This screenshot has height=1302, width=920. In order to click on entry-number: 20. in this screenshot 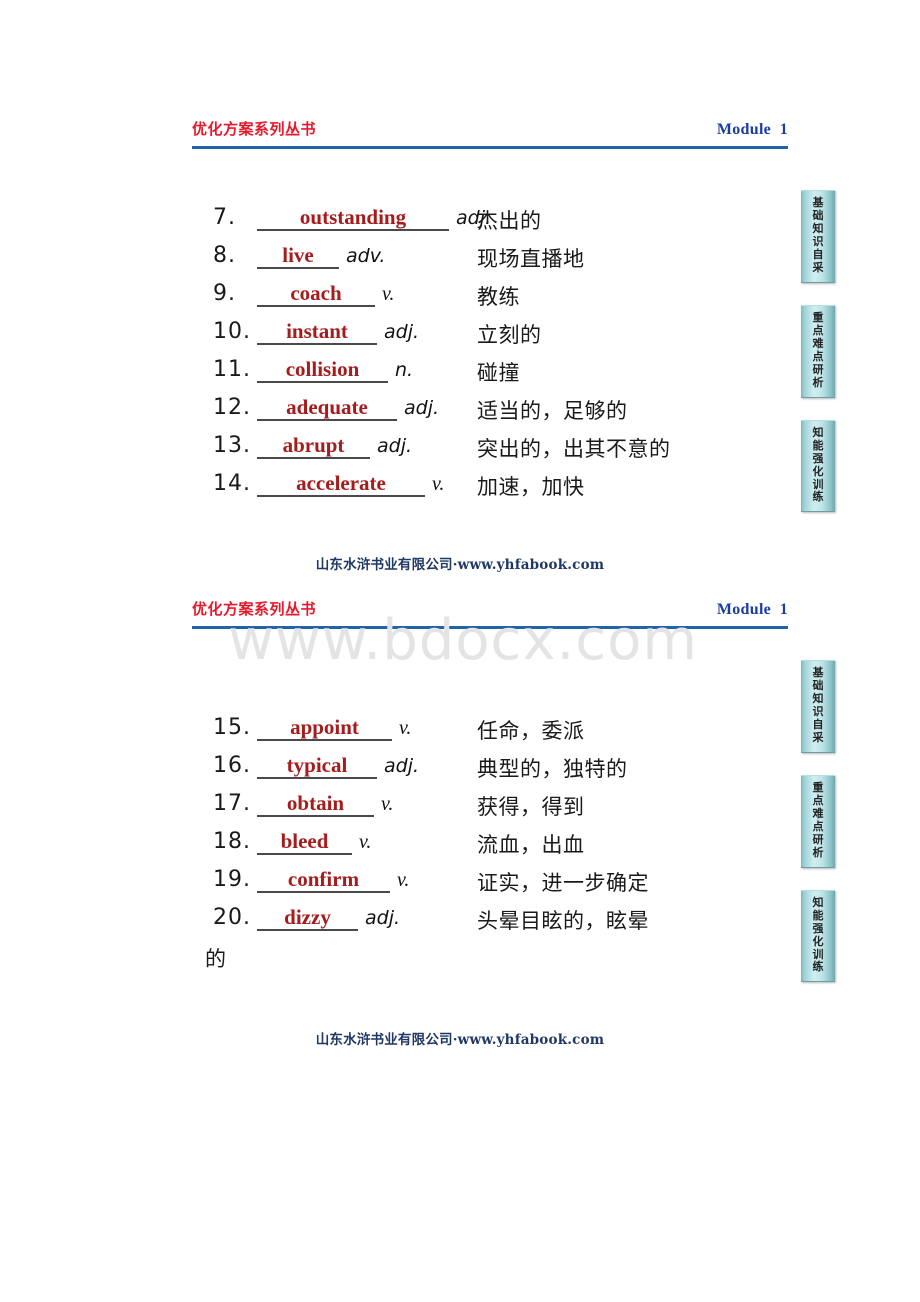, I will do `click(232, 917)`.